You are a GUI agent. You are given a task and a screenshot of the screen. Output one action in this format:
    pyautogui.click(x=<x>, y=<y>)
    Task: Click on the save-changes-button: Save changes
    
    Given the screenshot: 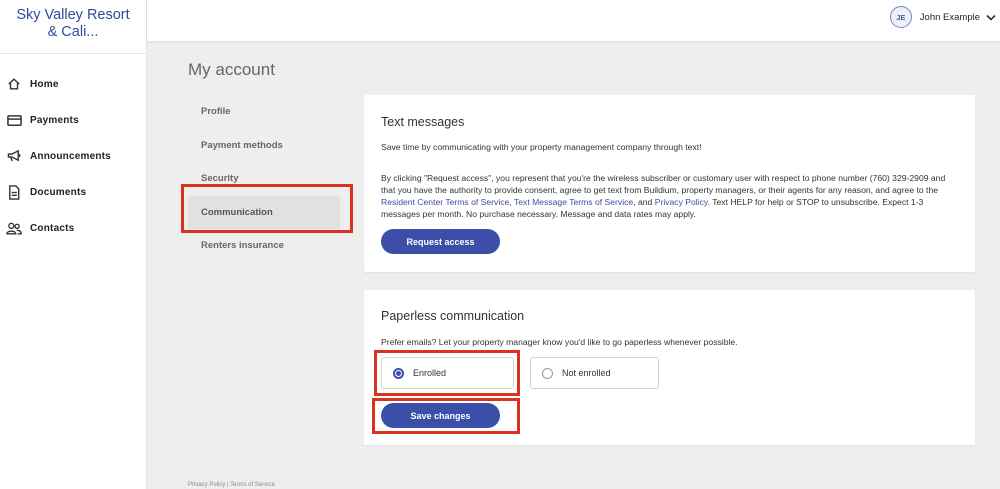 What is the action you would take?
    pyautogui.click(x=440, y=415)
    